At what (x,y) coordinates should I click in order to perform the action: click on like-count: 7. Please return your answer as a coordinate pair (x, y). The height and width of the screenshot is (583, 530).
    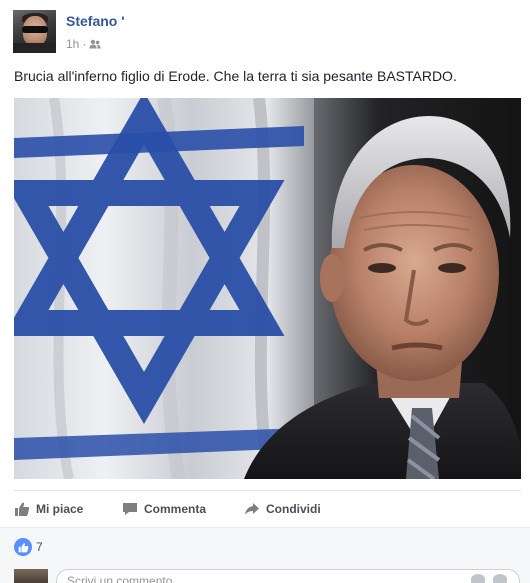
    Looking at the image, I should click on (39, 547).